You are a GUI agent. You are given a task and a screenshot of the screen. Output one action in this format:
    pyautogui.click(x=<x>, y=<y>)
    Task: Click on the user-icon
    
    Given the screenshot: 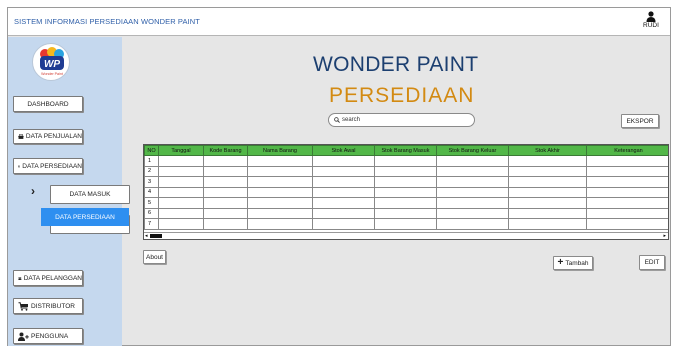 What is the action you would take?
    pyautogui.click(x=651, y=16)
    